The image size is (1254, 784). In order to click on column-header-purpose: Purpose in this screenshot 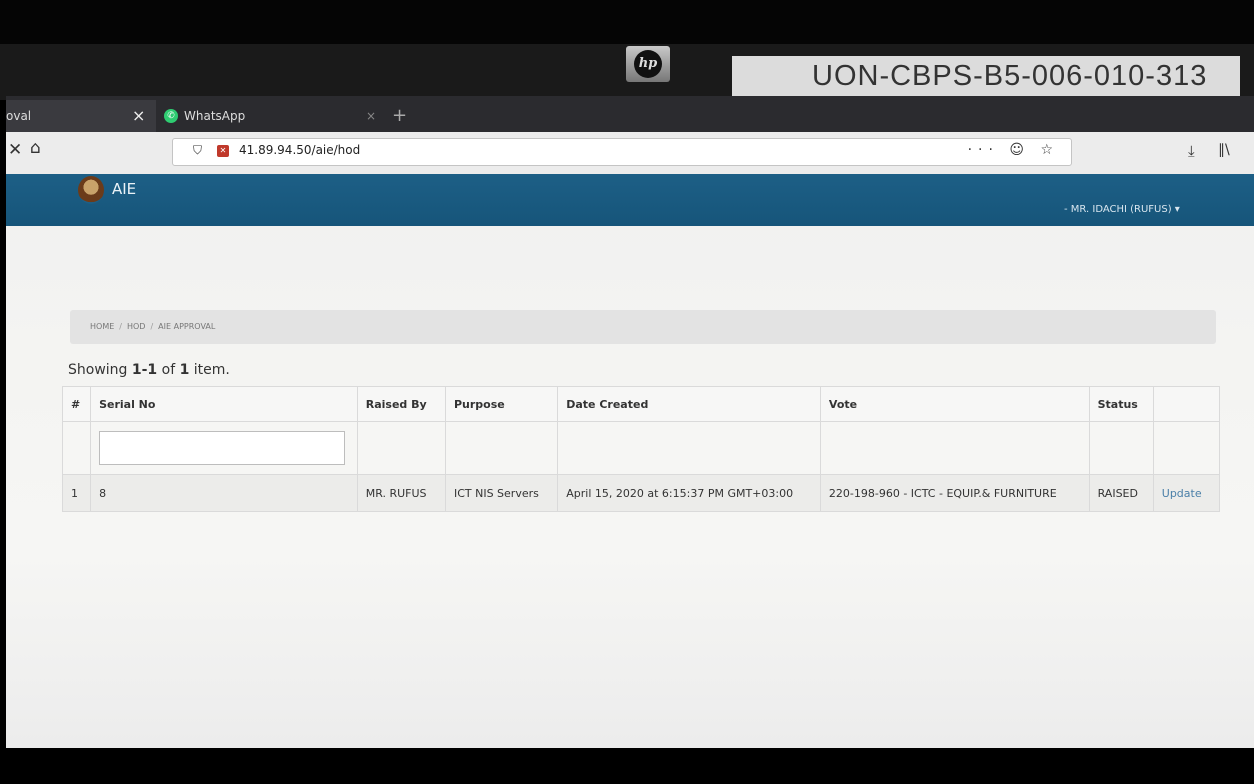, I will do `click(501, 404)`.